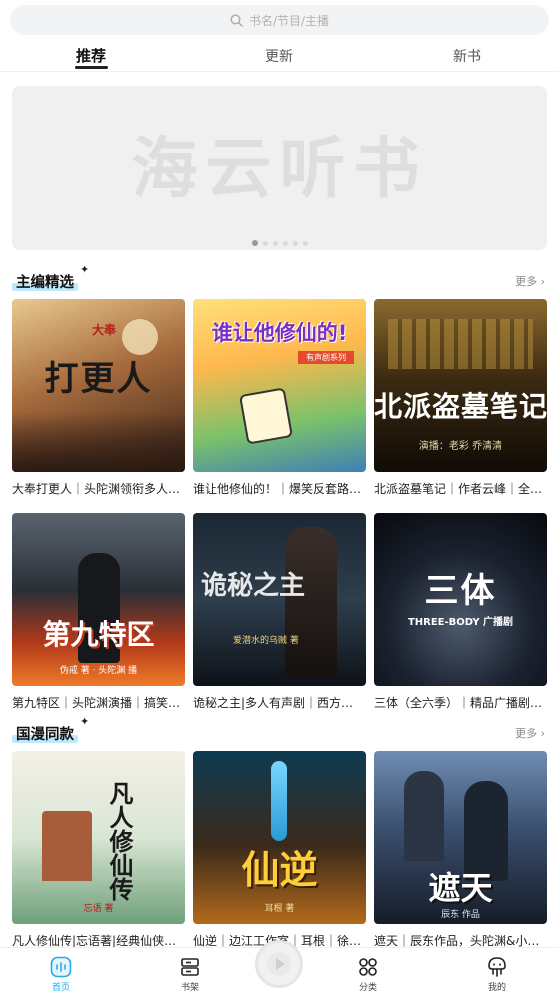 This screenshot has width=559, height=1001. I want to click on moon-decoration, so click(140, 337).